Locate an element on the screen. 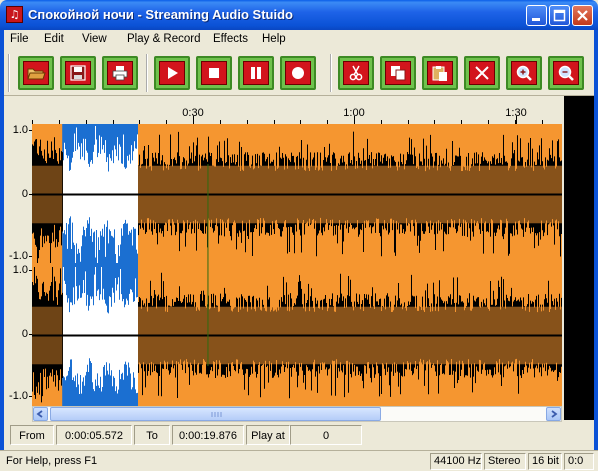 This screenshot has height=471, width=598. maximize-button is located at coordinates (559, 15).